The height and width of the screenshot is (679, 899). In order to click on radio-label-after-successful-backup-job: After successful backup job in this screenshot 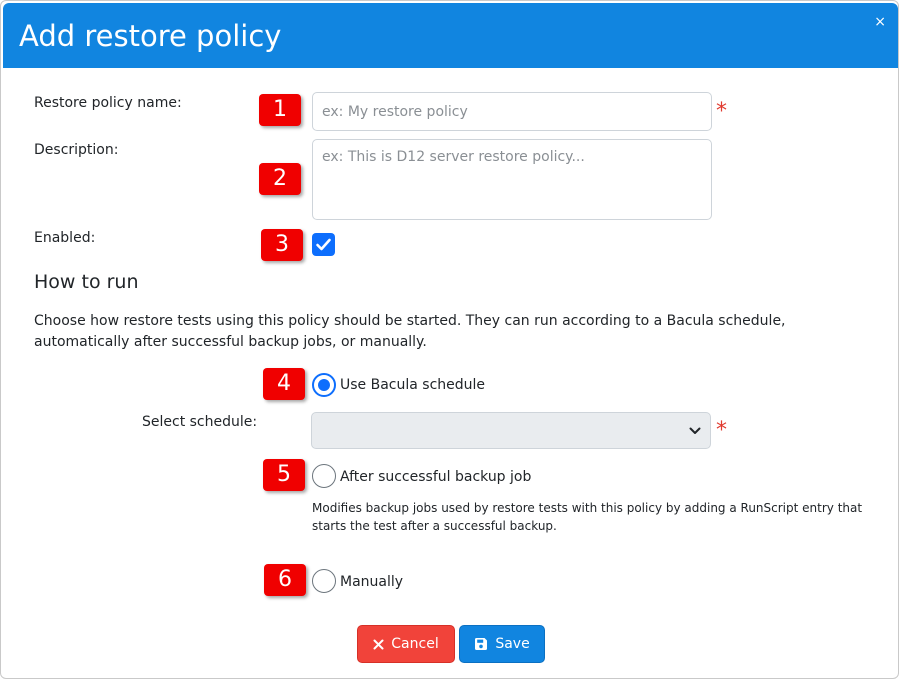, I will do `click(435, 477)`.